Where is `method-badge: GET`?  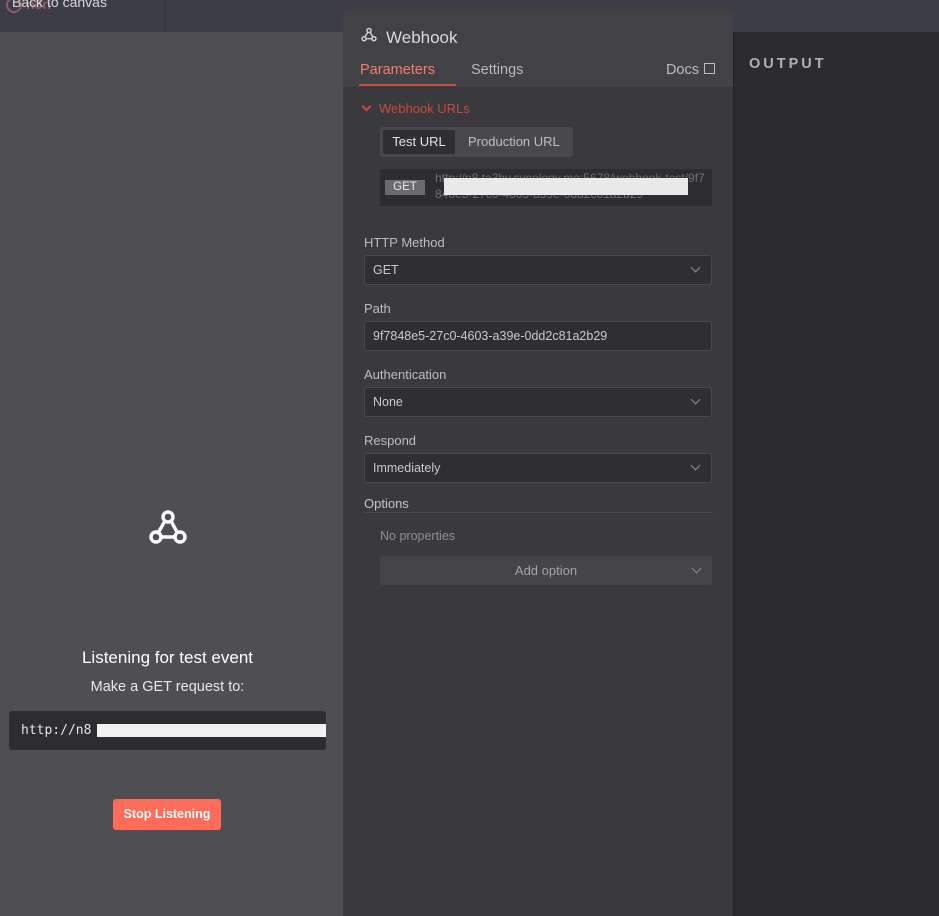 method-badge: GET is located at coordinates (405, 187).